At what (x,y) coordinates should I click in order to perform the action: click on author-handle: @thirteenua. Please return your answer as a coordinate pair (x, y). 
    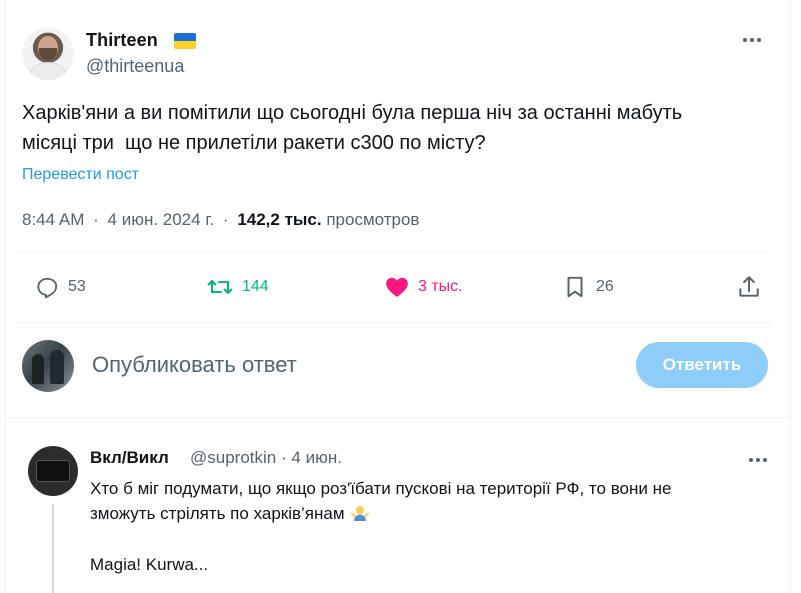
    Looking at the image, I should click on (135, 66).